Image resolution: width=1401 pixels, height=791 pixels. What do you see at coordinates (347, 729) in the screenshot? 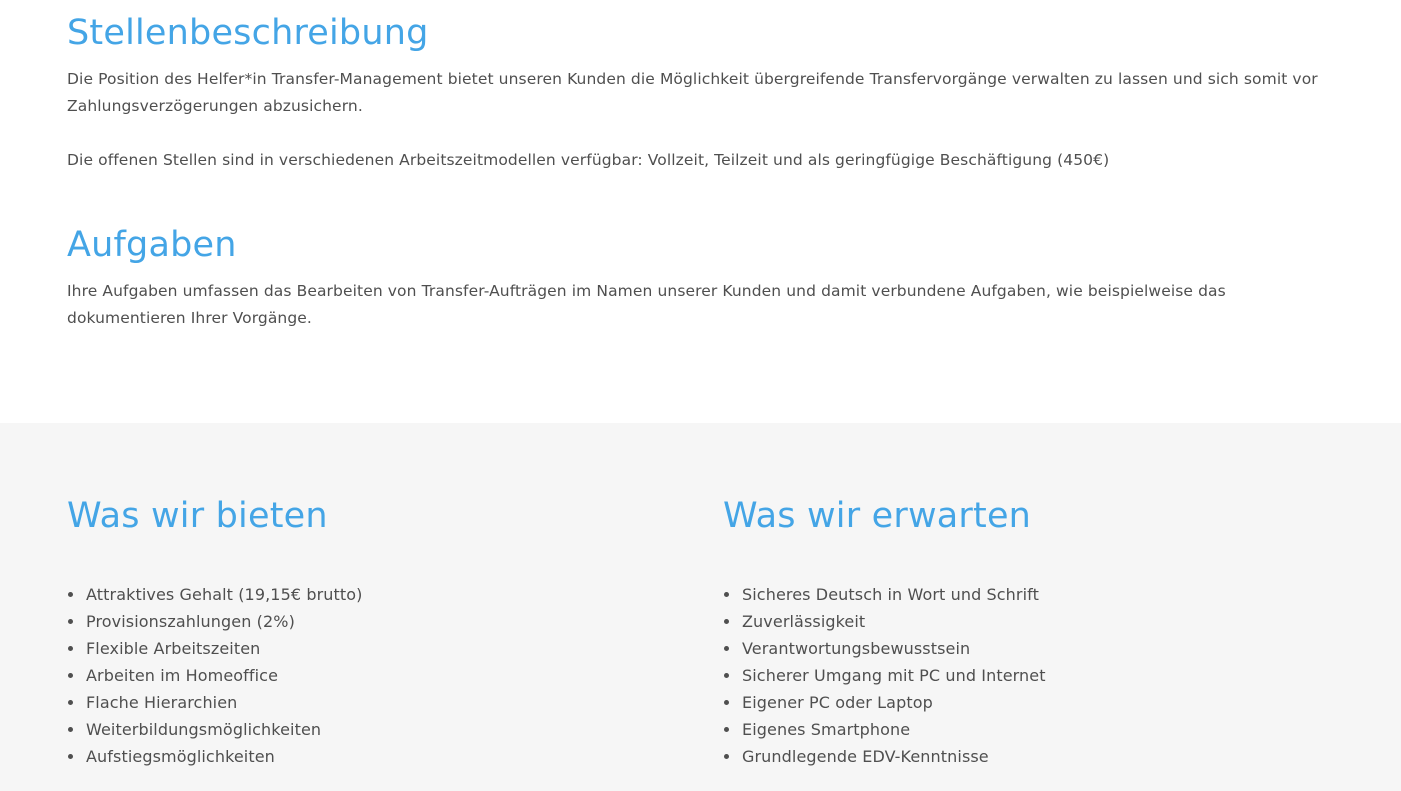
I see `offer-list-item: Weiterbildungsmöglichkeiten` at bounding box center [347, 729].